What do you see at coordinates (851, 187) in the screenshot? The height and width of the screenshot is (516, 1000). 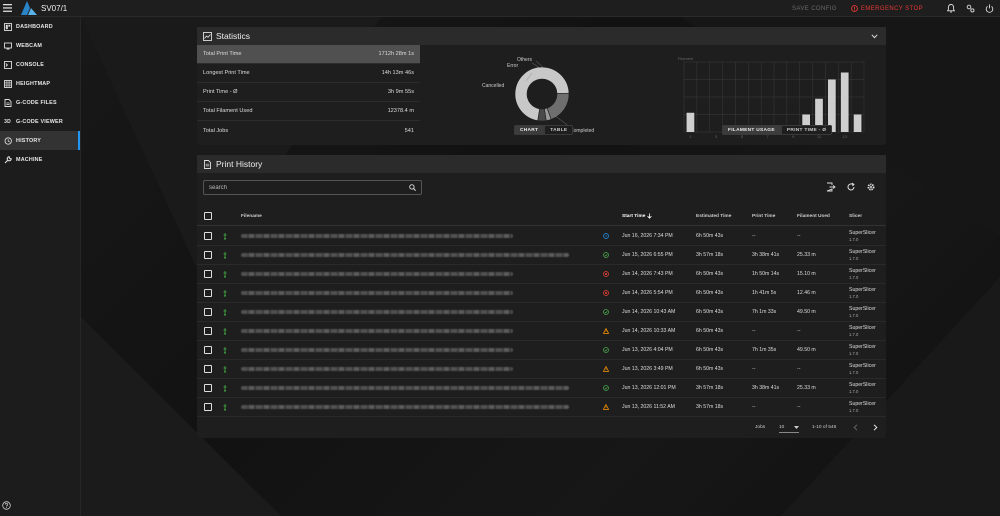 I see `refresh-icon` at bounding box center [851, 187].